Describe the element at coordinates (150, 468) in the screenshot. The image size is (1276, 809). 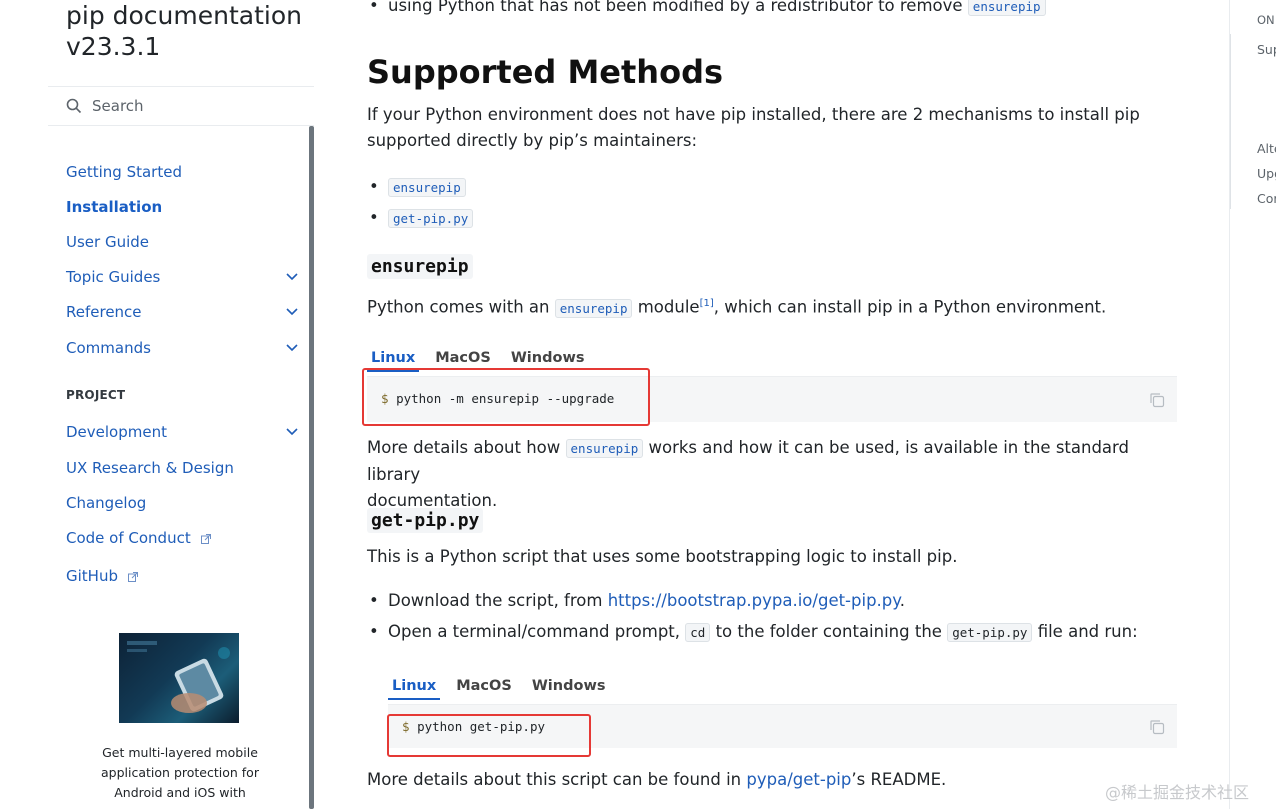
I see `sidebar-item-label: UX Research & Design` at that location.